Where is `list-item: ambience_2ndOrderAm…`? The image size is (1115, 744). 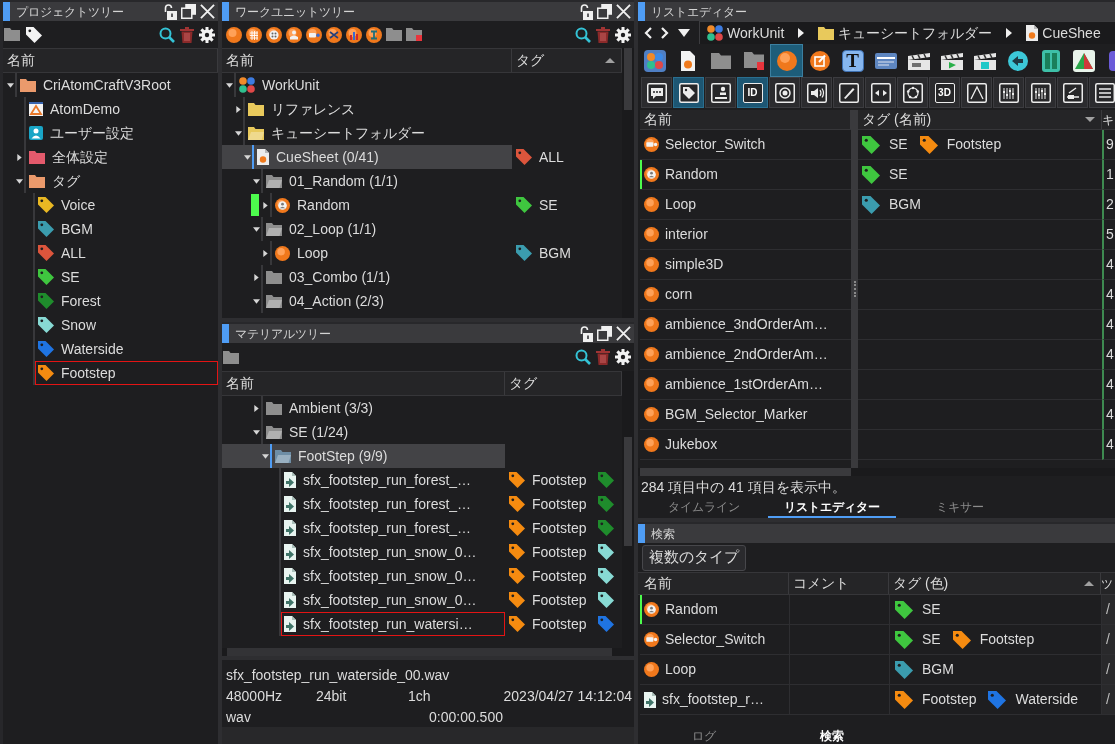
list-item: ambience_2ndOrderAm… is located at coordinates (745, 355).